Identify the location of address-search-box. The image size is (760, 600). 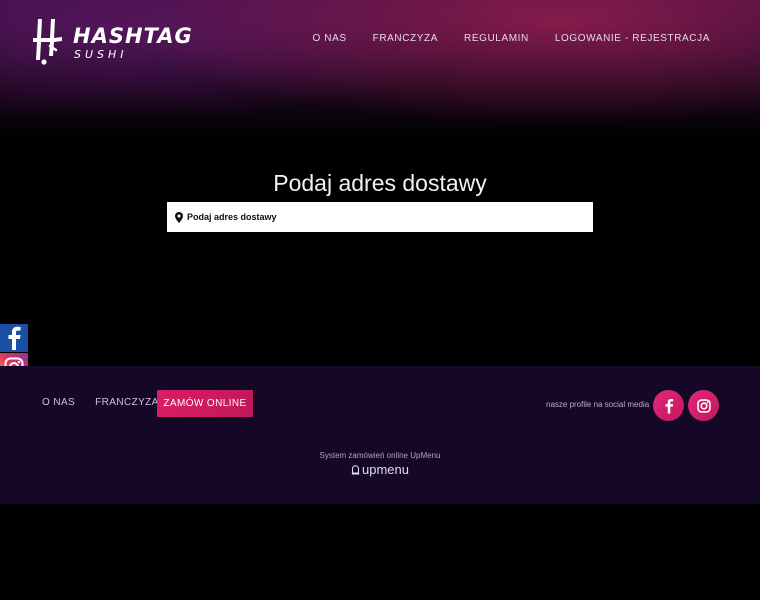
(380, 217).